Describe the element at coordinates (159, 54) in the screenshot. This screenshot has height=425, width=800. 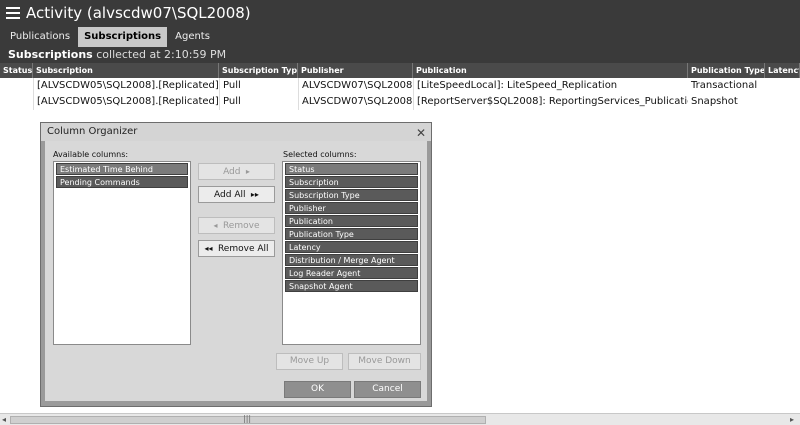
I see `collected-time: collected at 2:10:59 PM` at that location.